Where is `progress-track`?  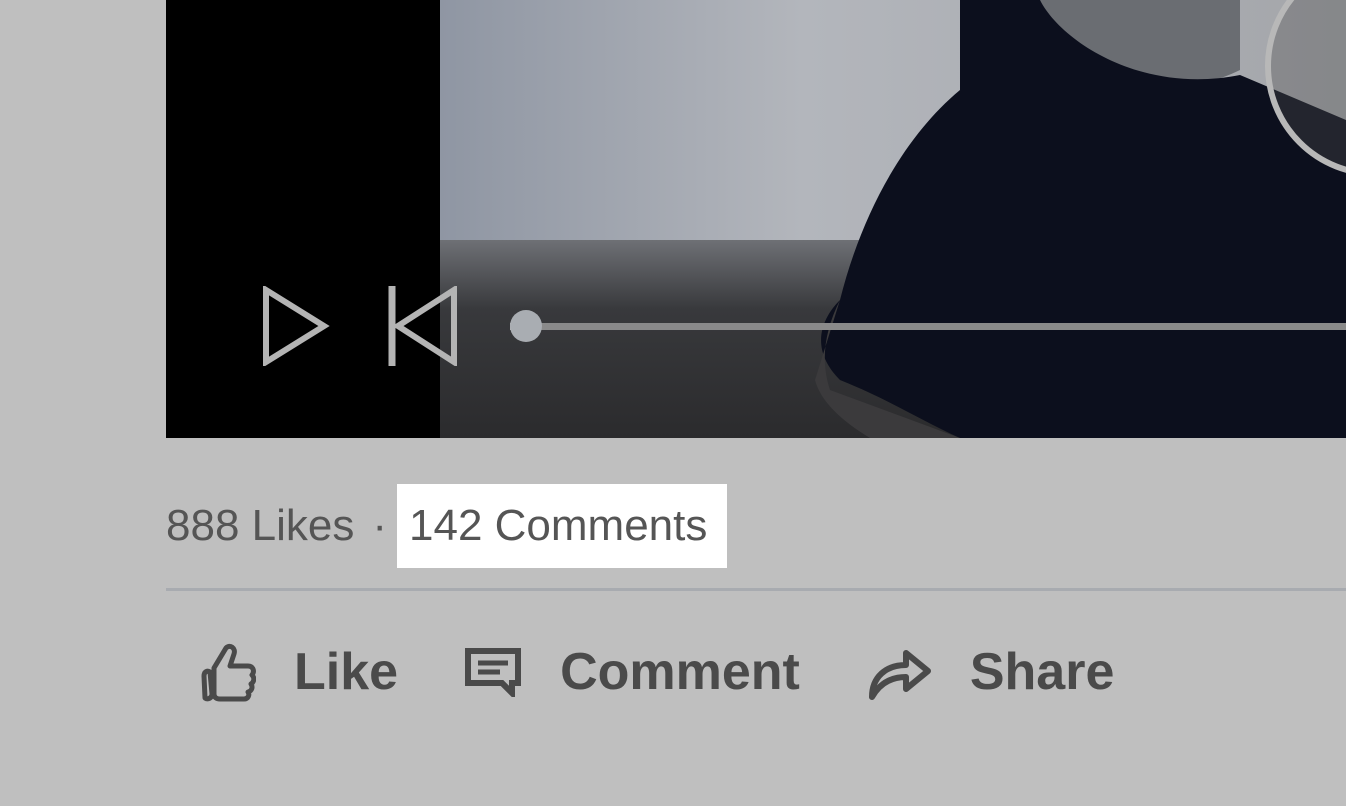 progress-track is located at coordinates (928, 326).